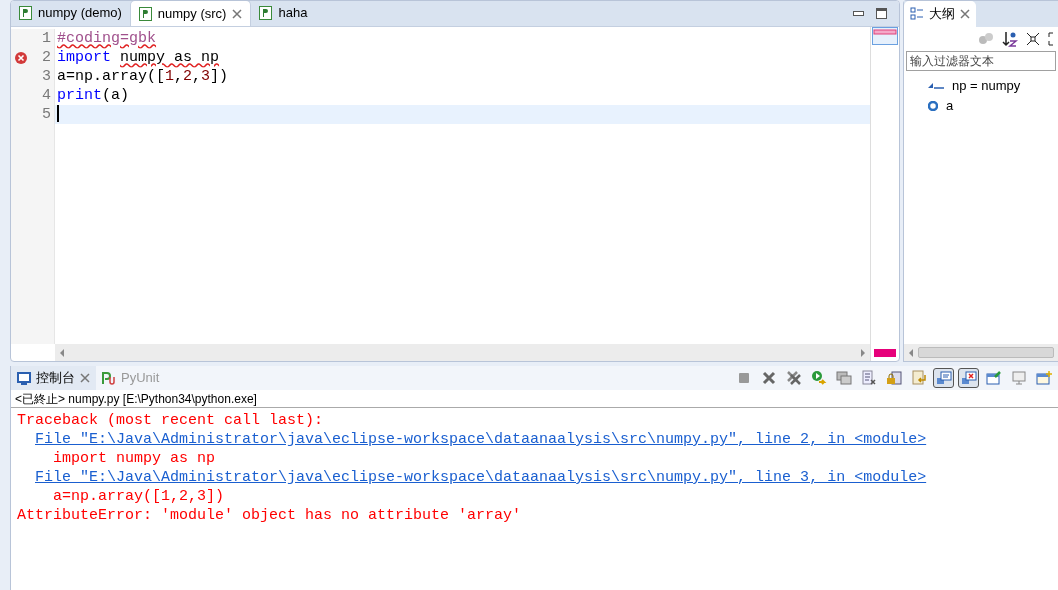 The width and height of the screenshot is (1058, 590). What do you see at coordinates (53, 378) in the screenshot?
I see `console-tab: 控制台` at bounding box center [53, 378].